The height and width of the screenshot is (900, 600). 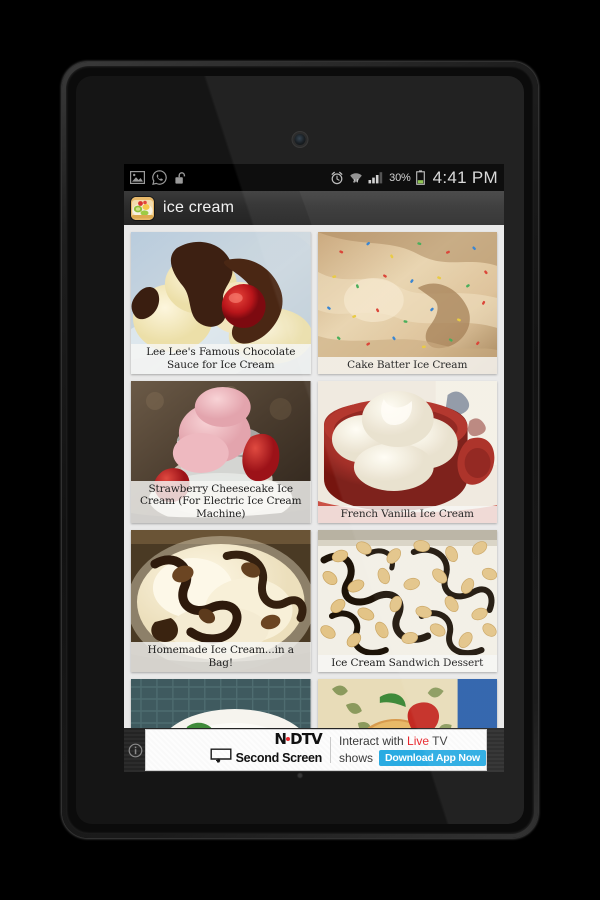 I want to click on ad-headline-live: Live, so click(x=418, y=740).